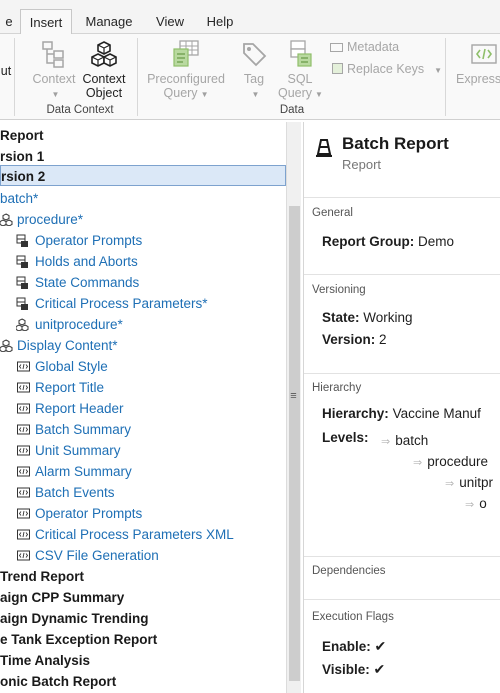  Describe the element at coordinates (58, 681) in the screenshot. I see `tree-item: onic Batch Report` at that location.